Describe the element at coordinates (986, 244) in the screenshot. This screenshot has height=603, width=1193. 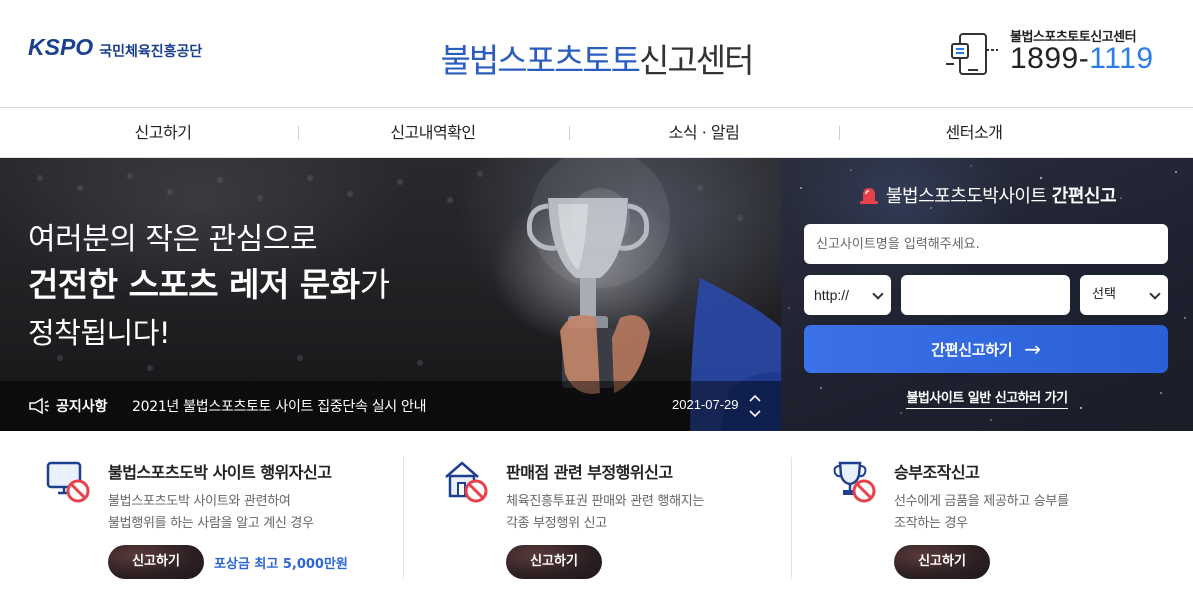
I see `site-name-input` at that location.